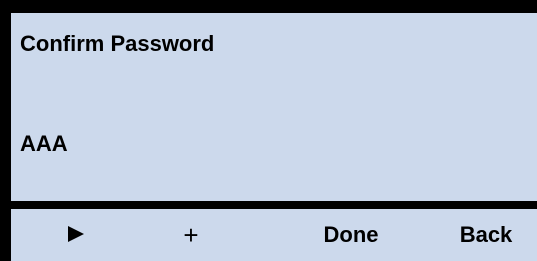  I want to click on play-softkey, so click(76, 235).